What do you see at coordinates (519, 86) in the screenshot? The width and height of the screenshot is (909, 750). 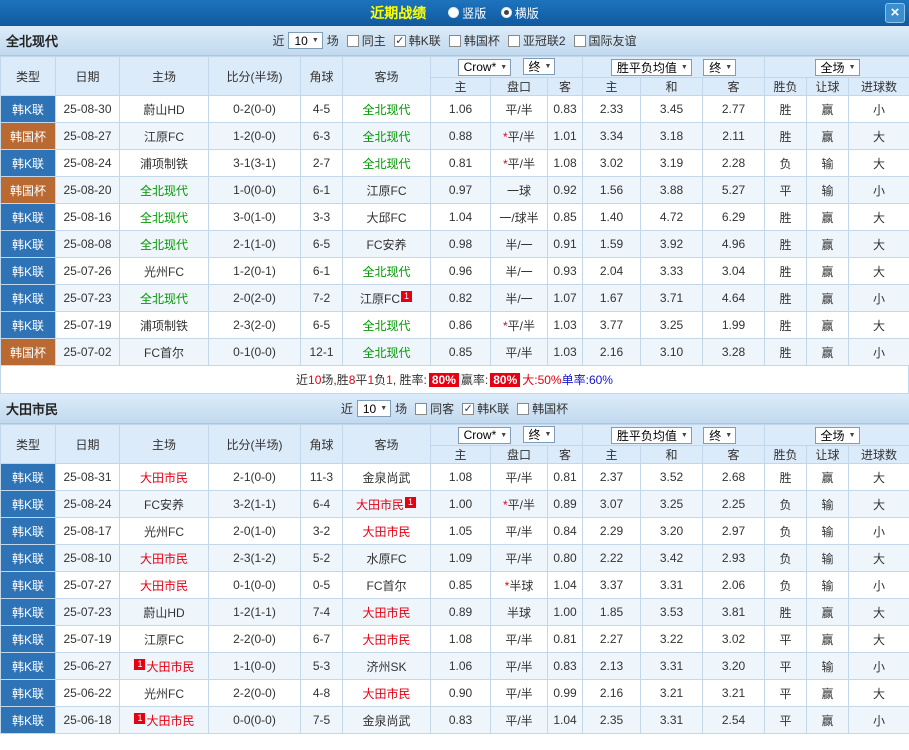 I see `col-odds-line: 盘口` at bounding box center [519, 86].